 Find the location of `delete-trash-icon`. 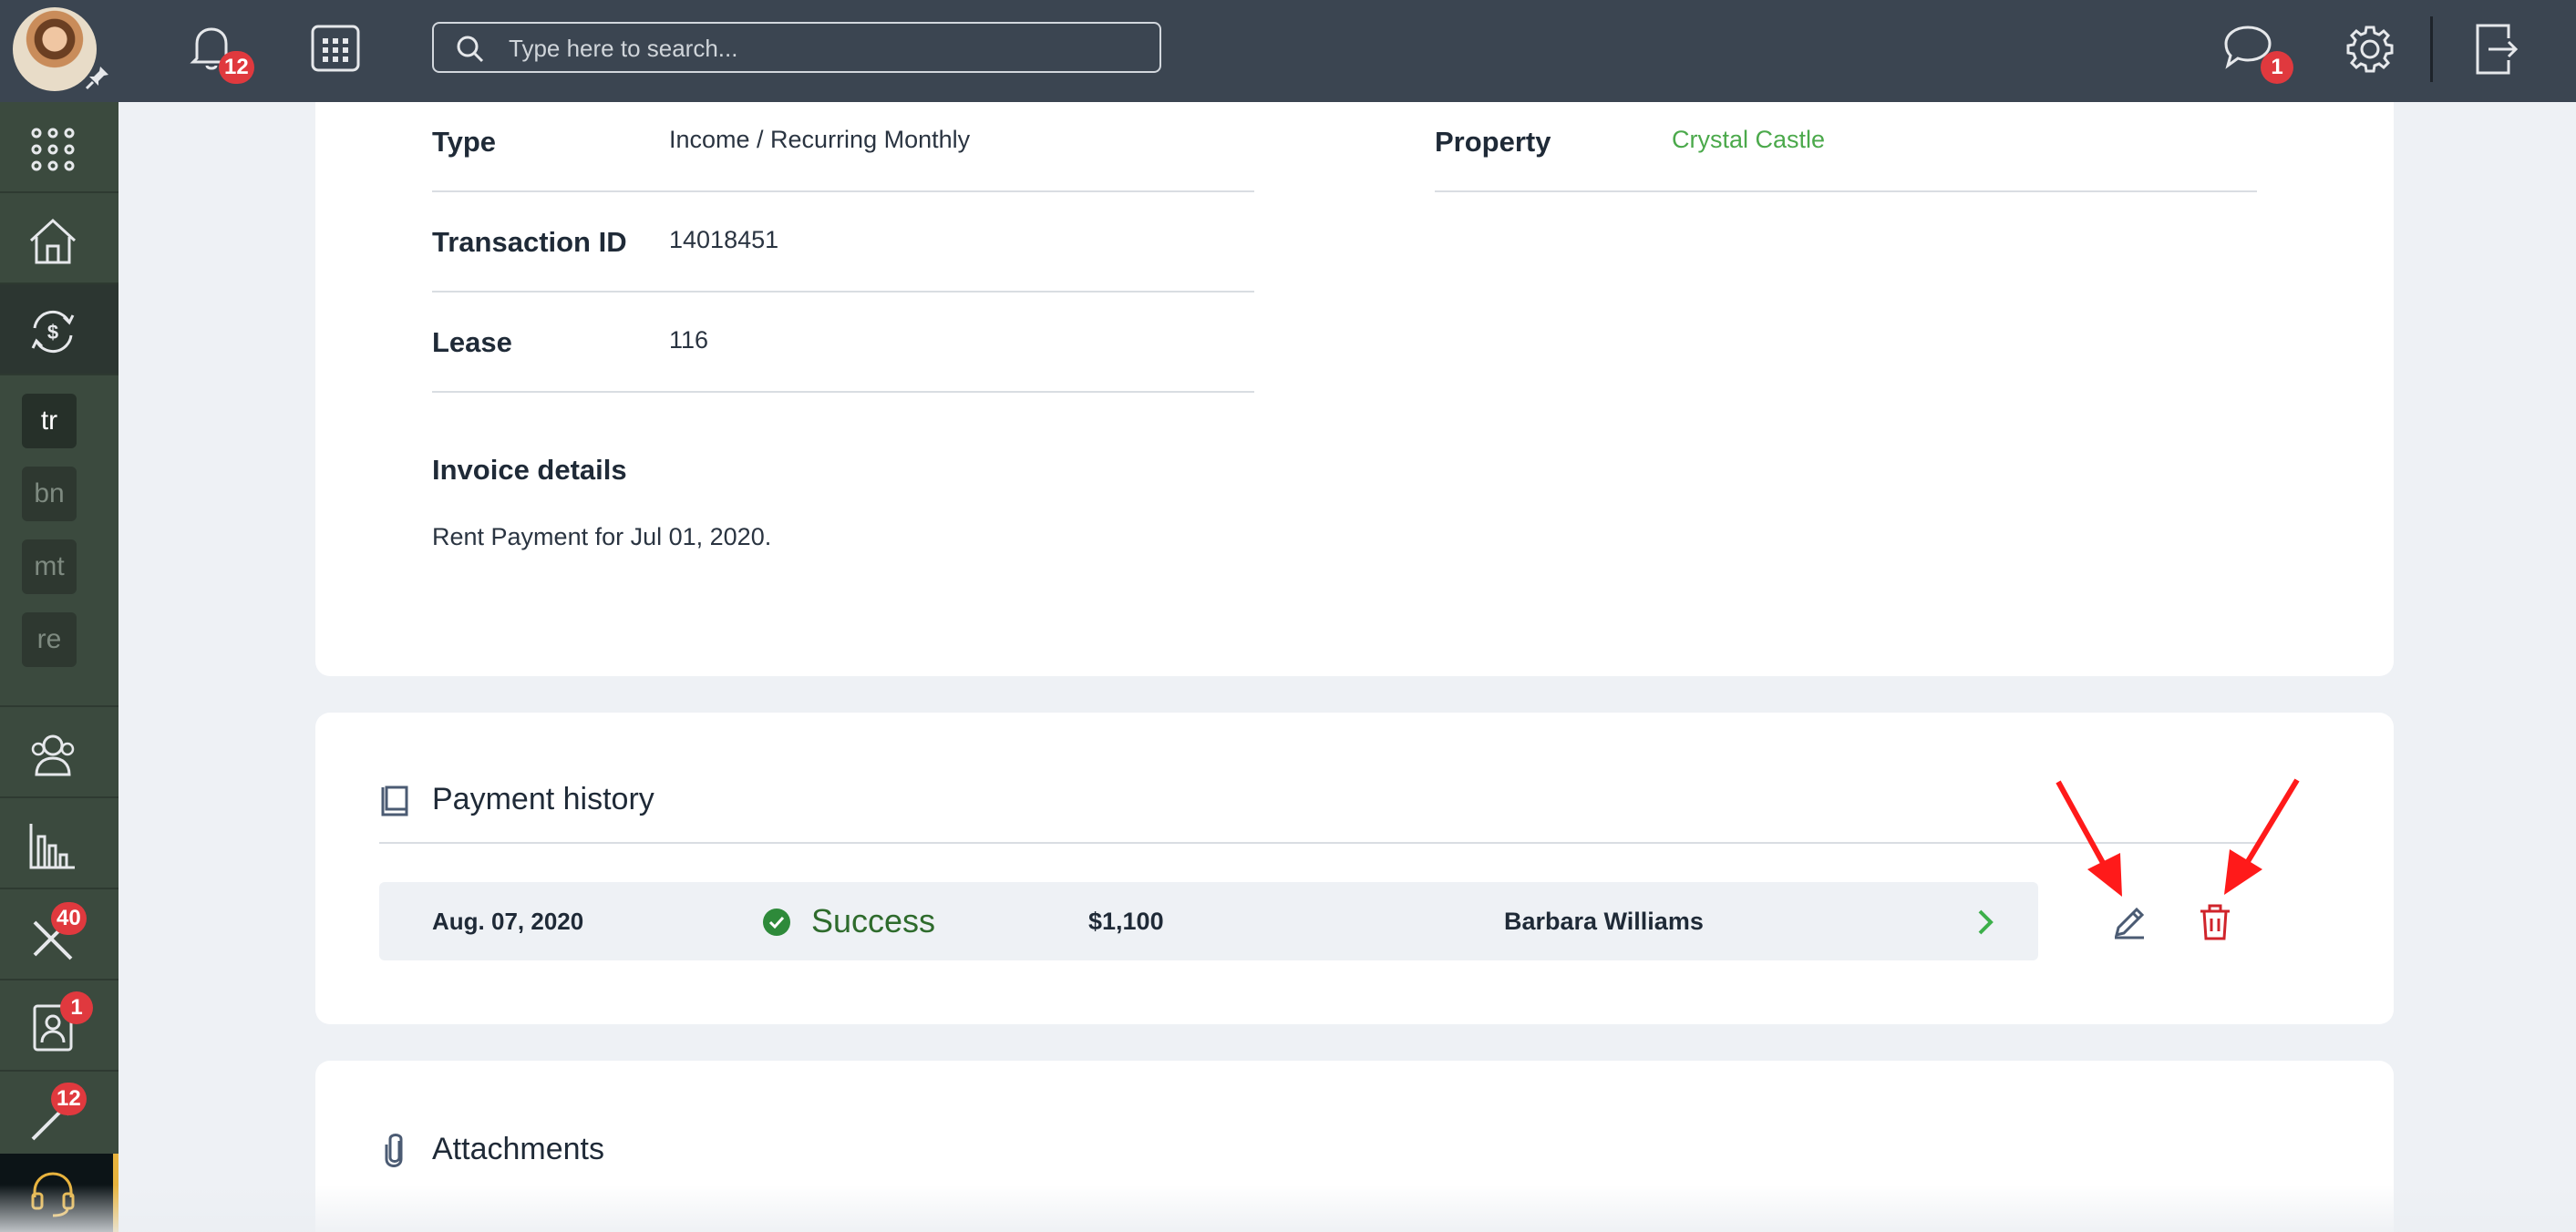

delete-trash-icon is located at coordinates (2215, 921).